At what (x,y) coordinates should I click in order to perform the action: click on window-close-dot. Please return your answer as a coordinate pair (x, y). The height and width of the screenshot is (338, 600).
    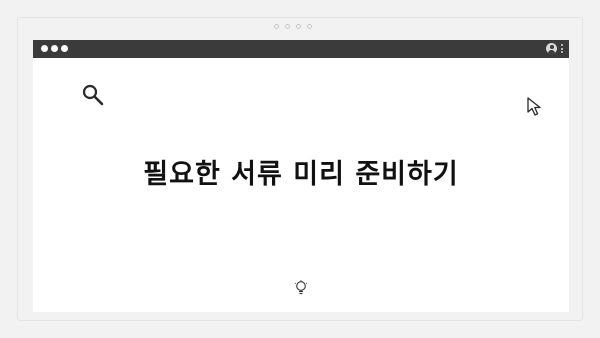
    Looking at the image, I should click on (44, 48).